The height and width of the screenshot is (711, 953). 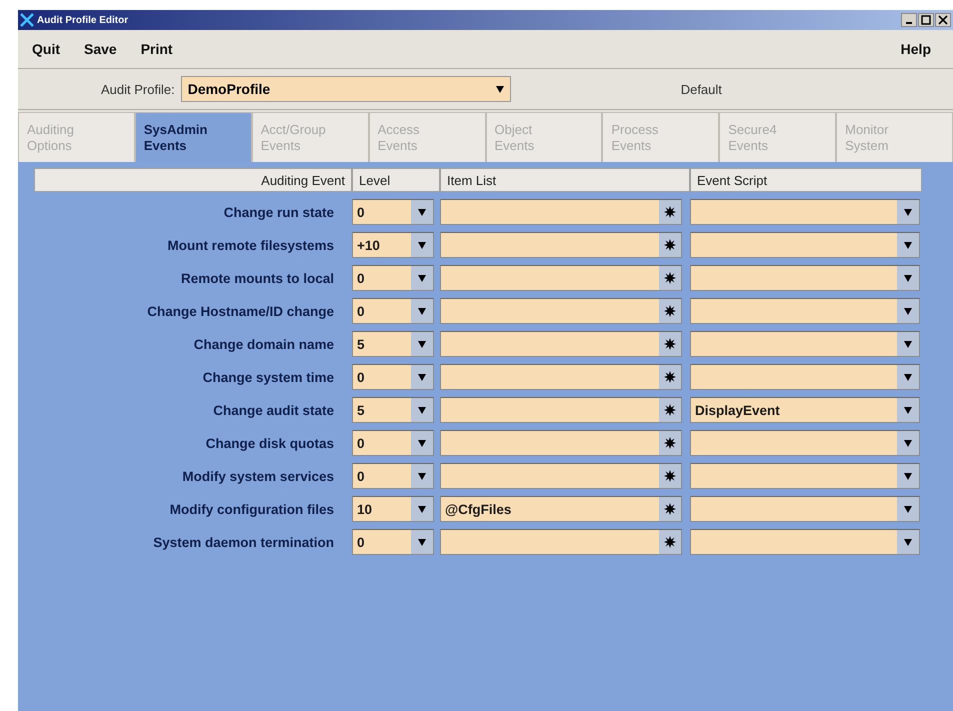 I want to click on column-header: Item List, so click(x=565, y=180).